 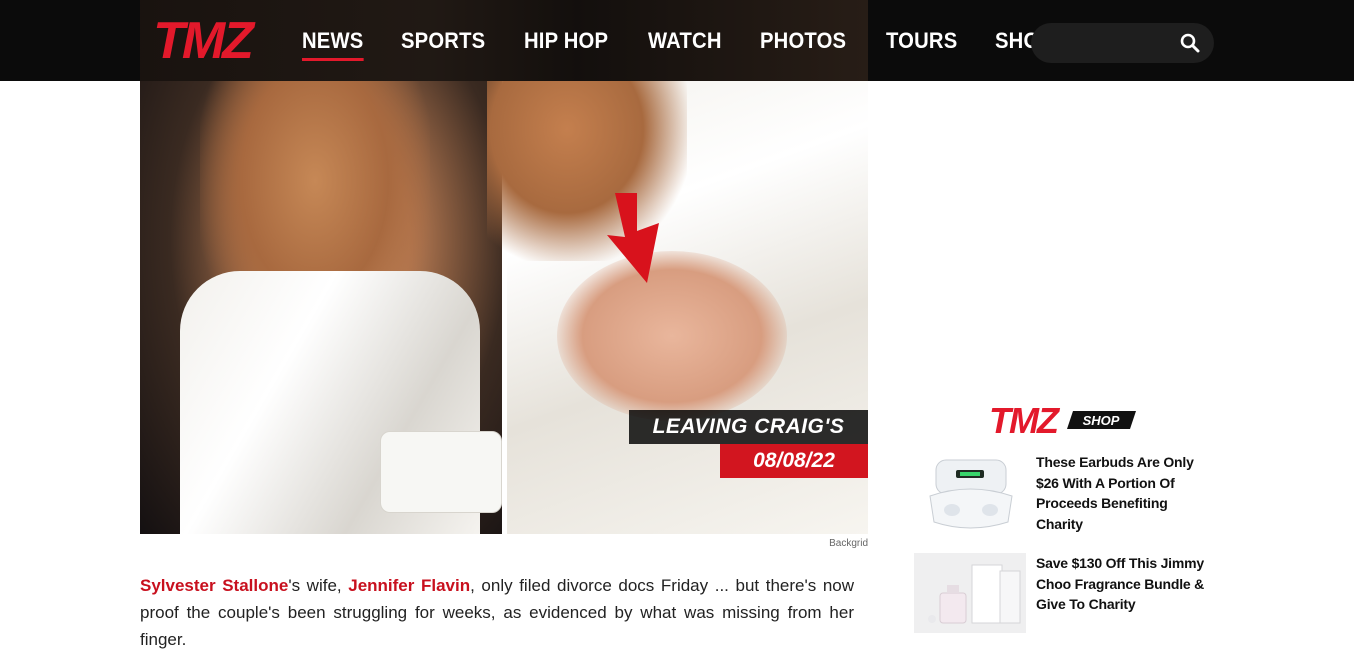 What do you see at coordinates (566, 41) in the screenshot?
I see `nav-hip-hop: HIP HOP` at bounding box center [566, 41].